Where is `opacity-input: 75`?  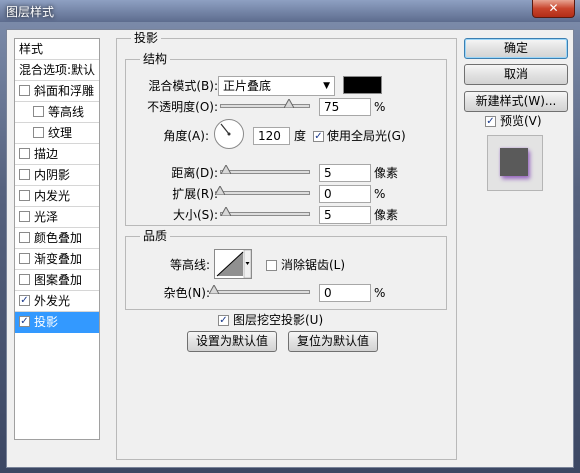
opacity-input: 75 is located at coordinates (345, 107).